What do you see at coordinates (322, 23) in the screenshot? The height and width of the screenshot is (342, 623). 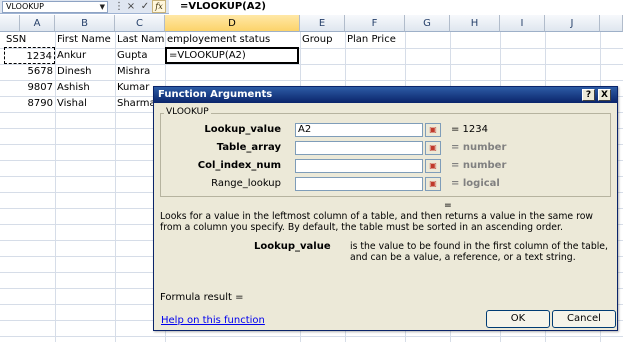 I see `column-header: E` at bounding box center [322, 23].